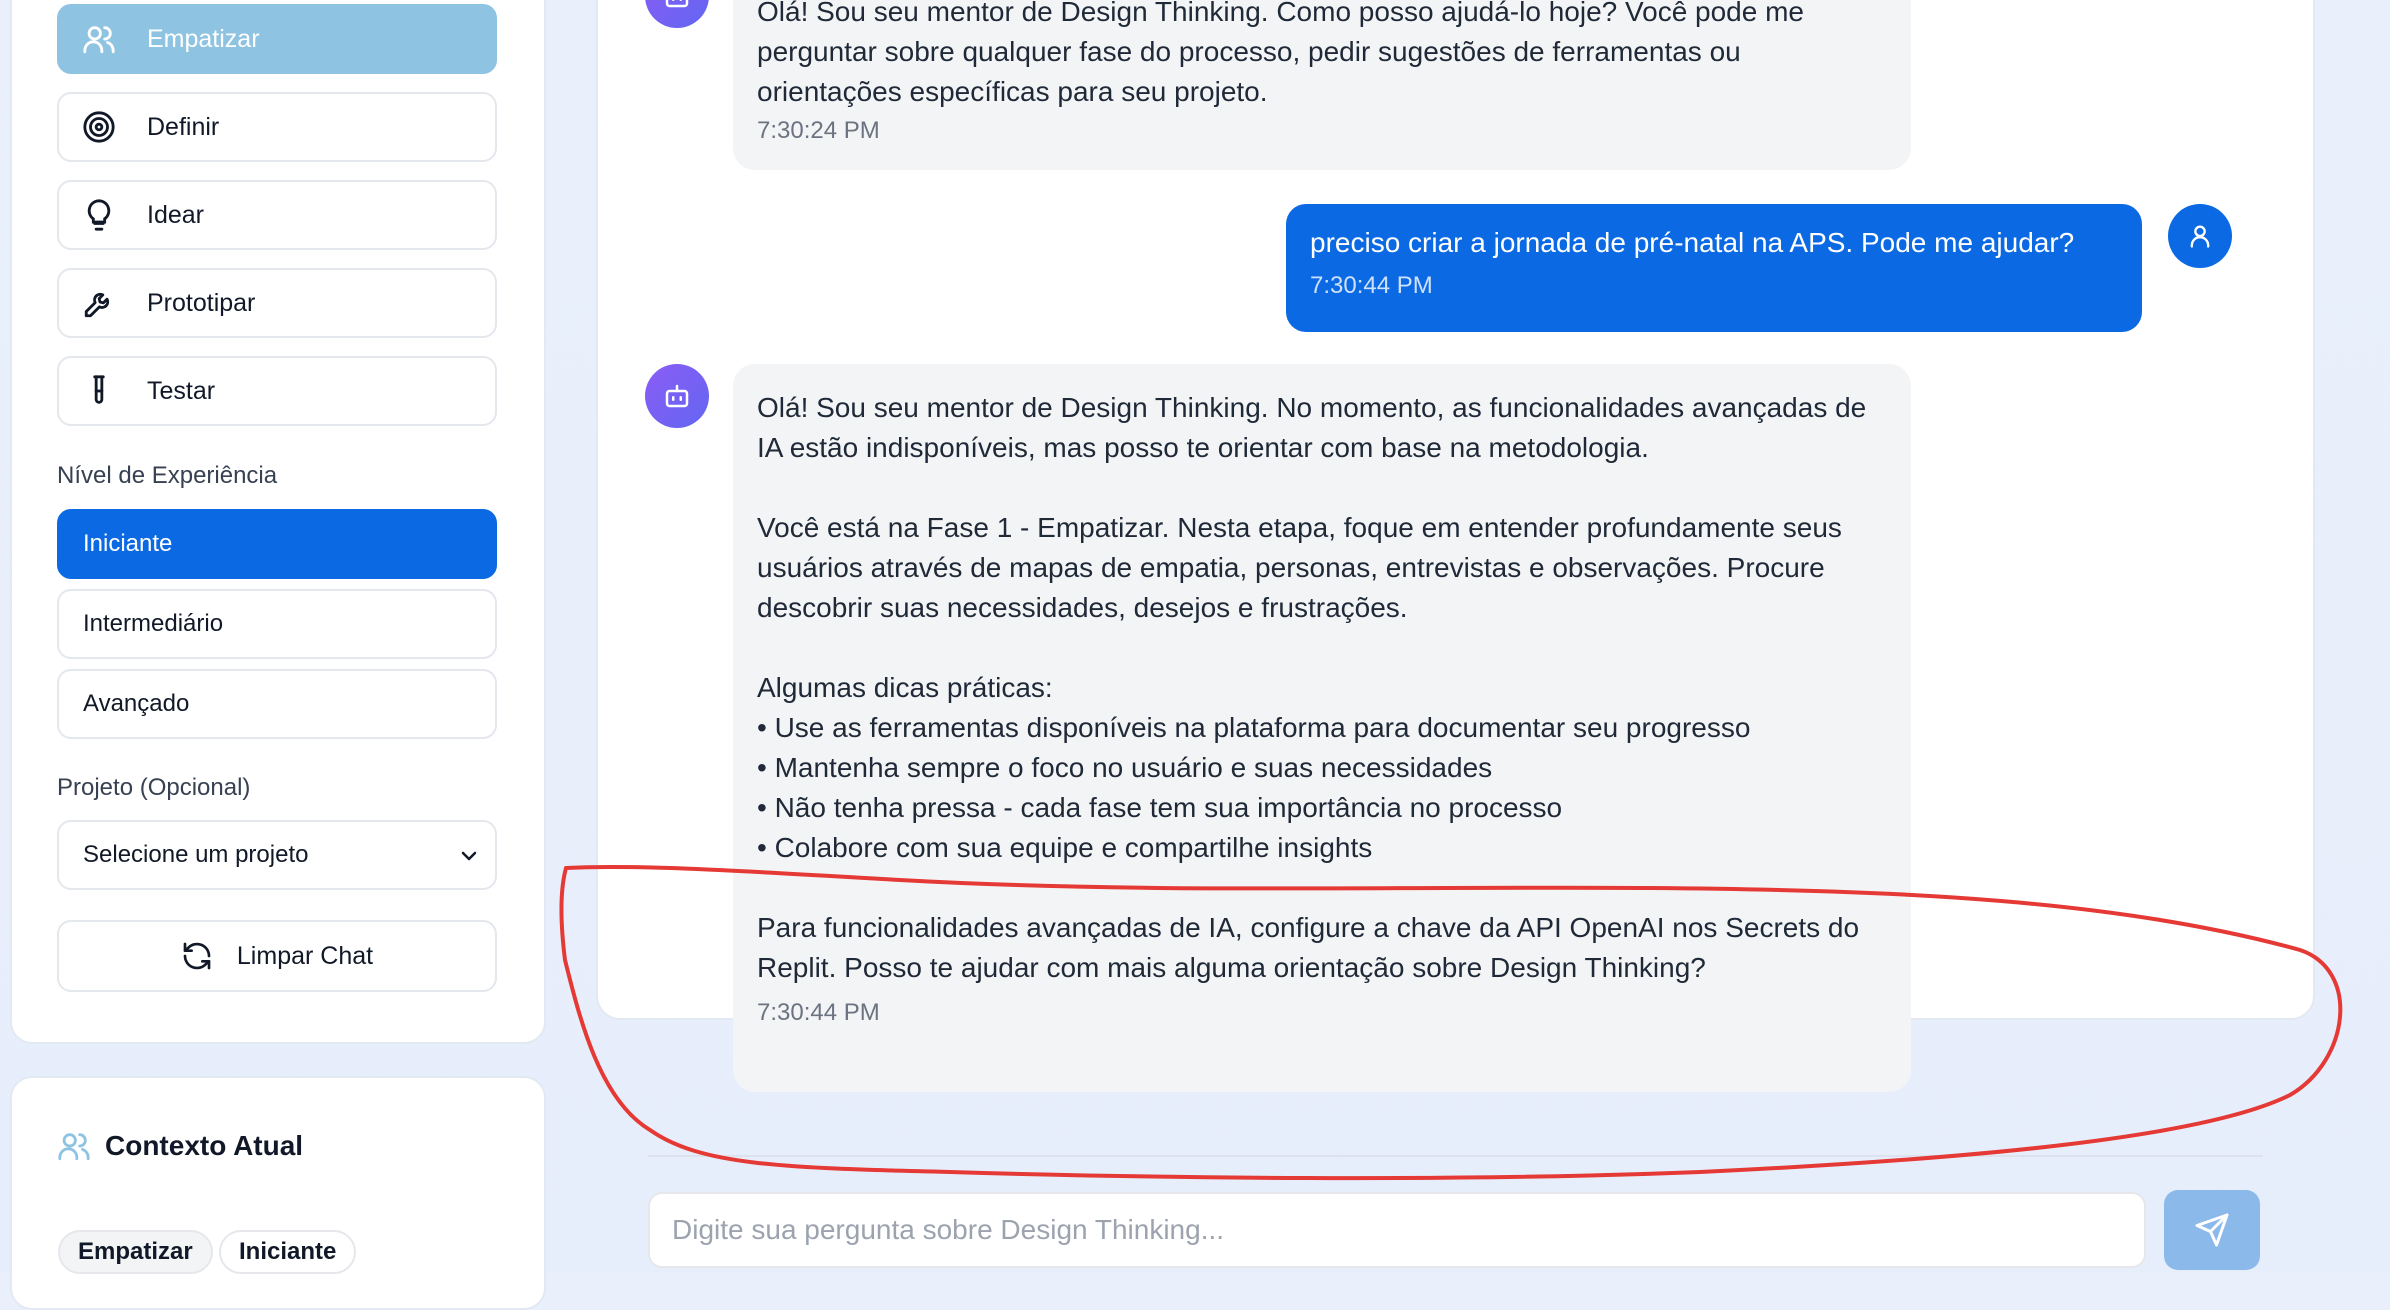  Describe the element at coordinates (175, 214) in the screenshot. I see `phase-label: Idear` at that location.